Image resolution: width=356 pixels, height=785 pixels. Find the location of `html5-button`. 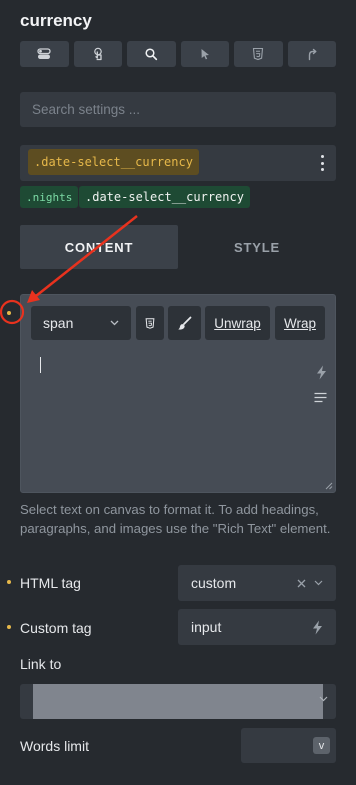

html5-button is located at coordinates (150, 323).